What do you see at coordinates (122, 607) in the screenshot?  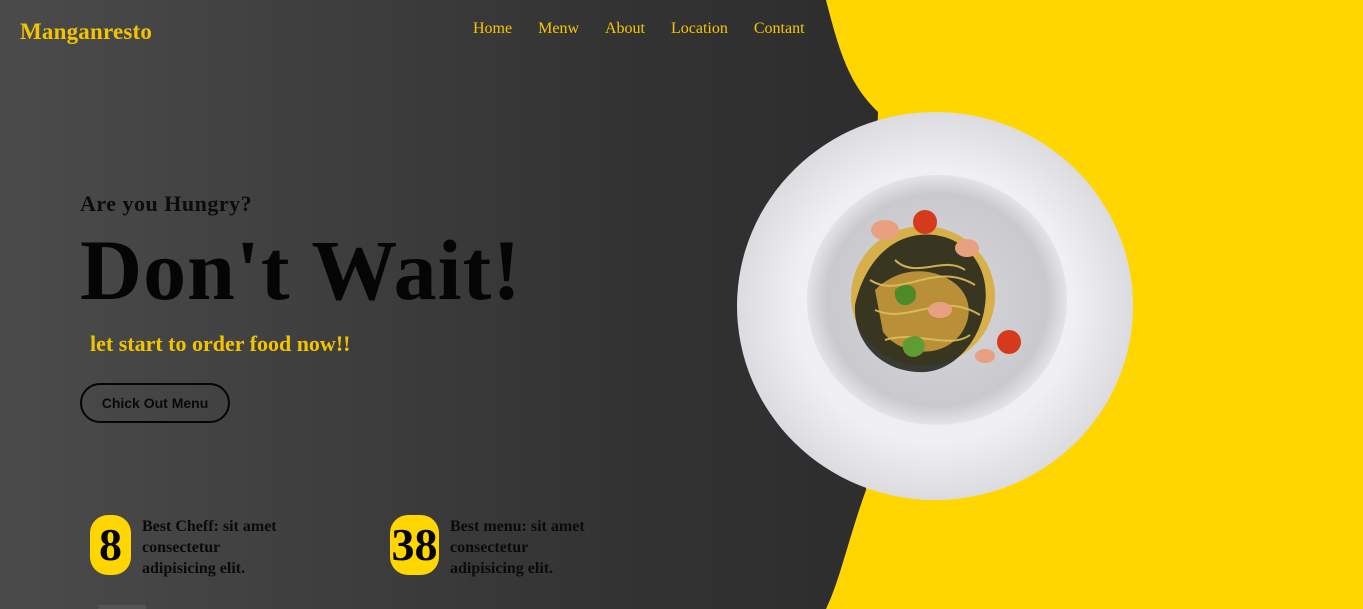 I see `scroll-indicator` at bounding box center [122, 607].